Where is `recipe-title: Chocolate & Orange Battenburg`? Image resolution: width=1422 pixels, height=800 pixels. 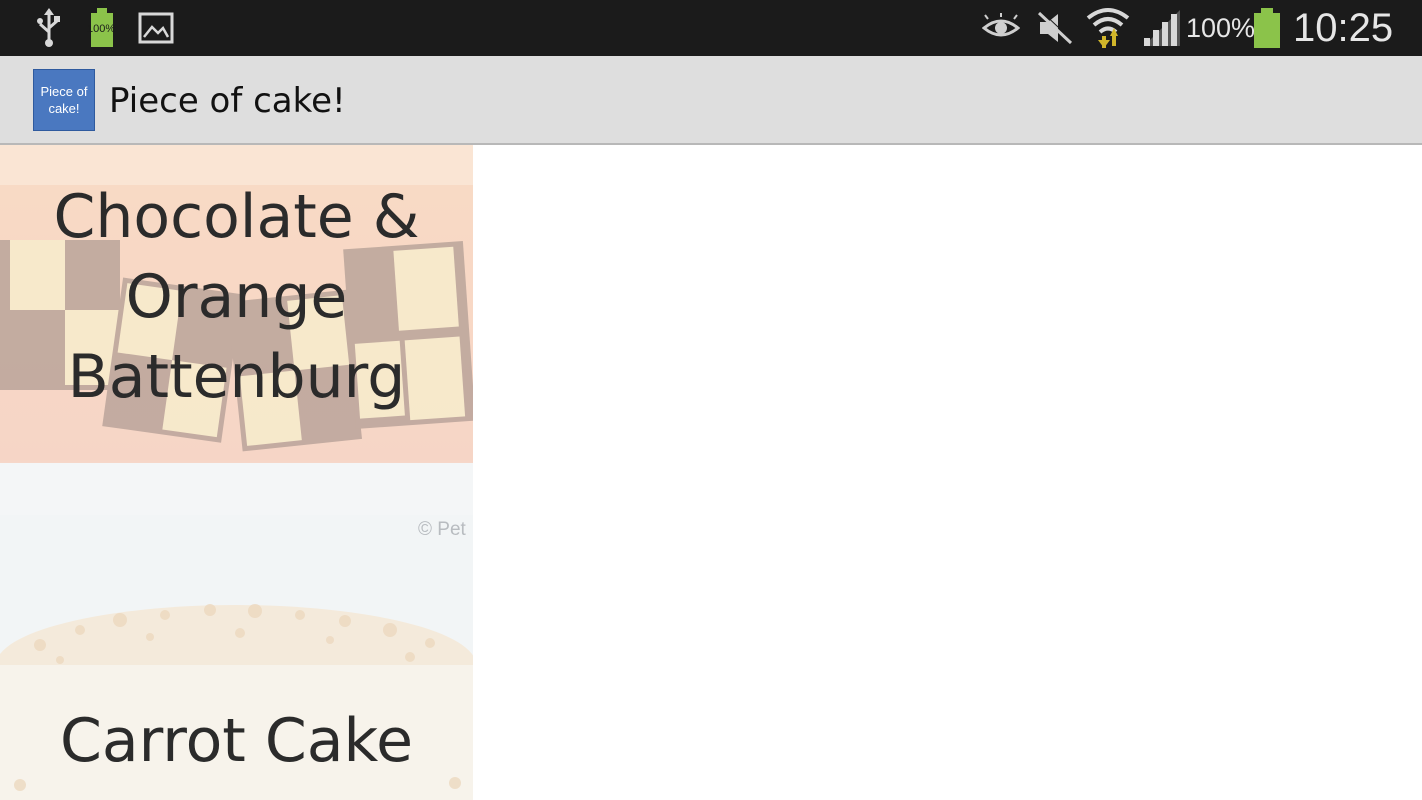
recipe-title: Chocolate & Orange Battenburg is located at coordinates (236, 297).